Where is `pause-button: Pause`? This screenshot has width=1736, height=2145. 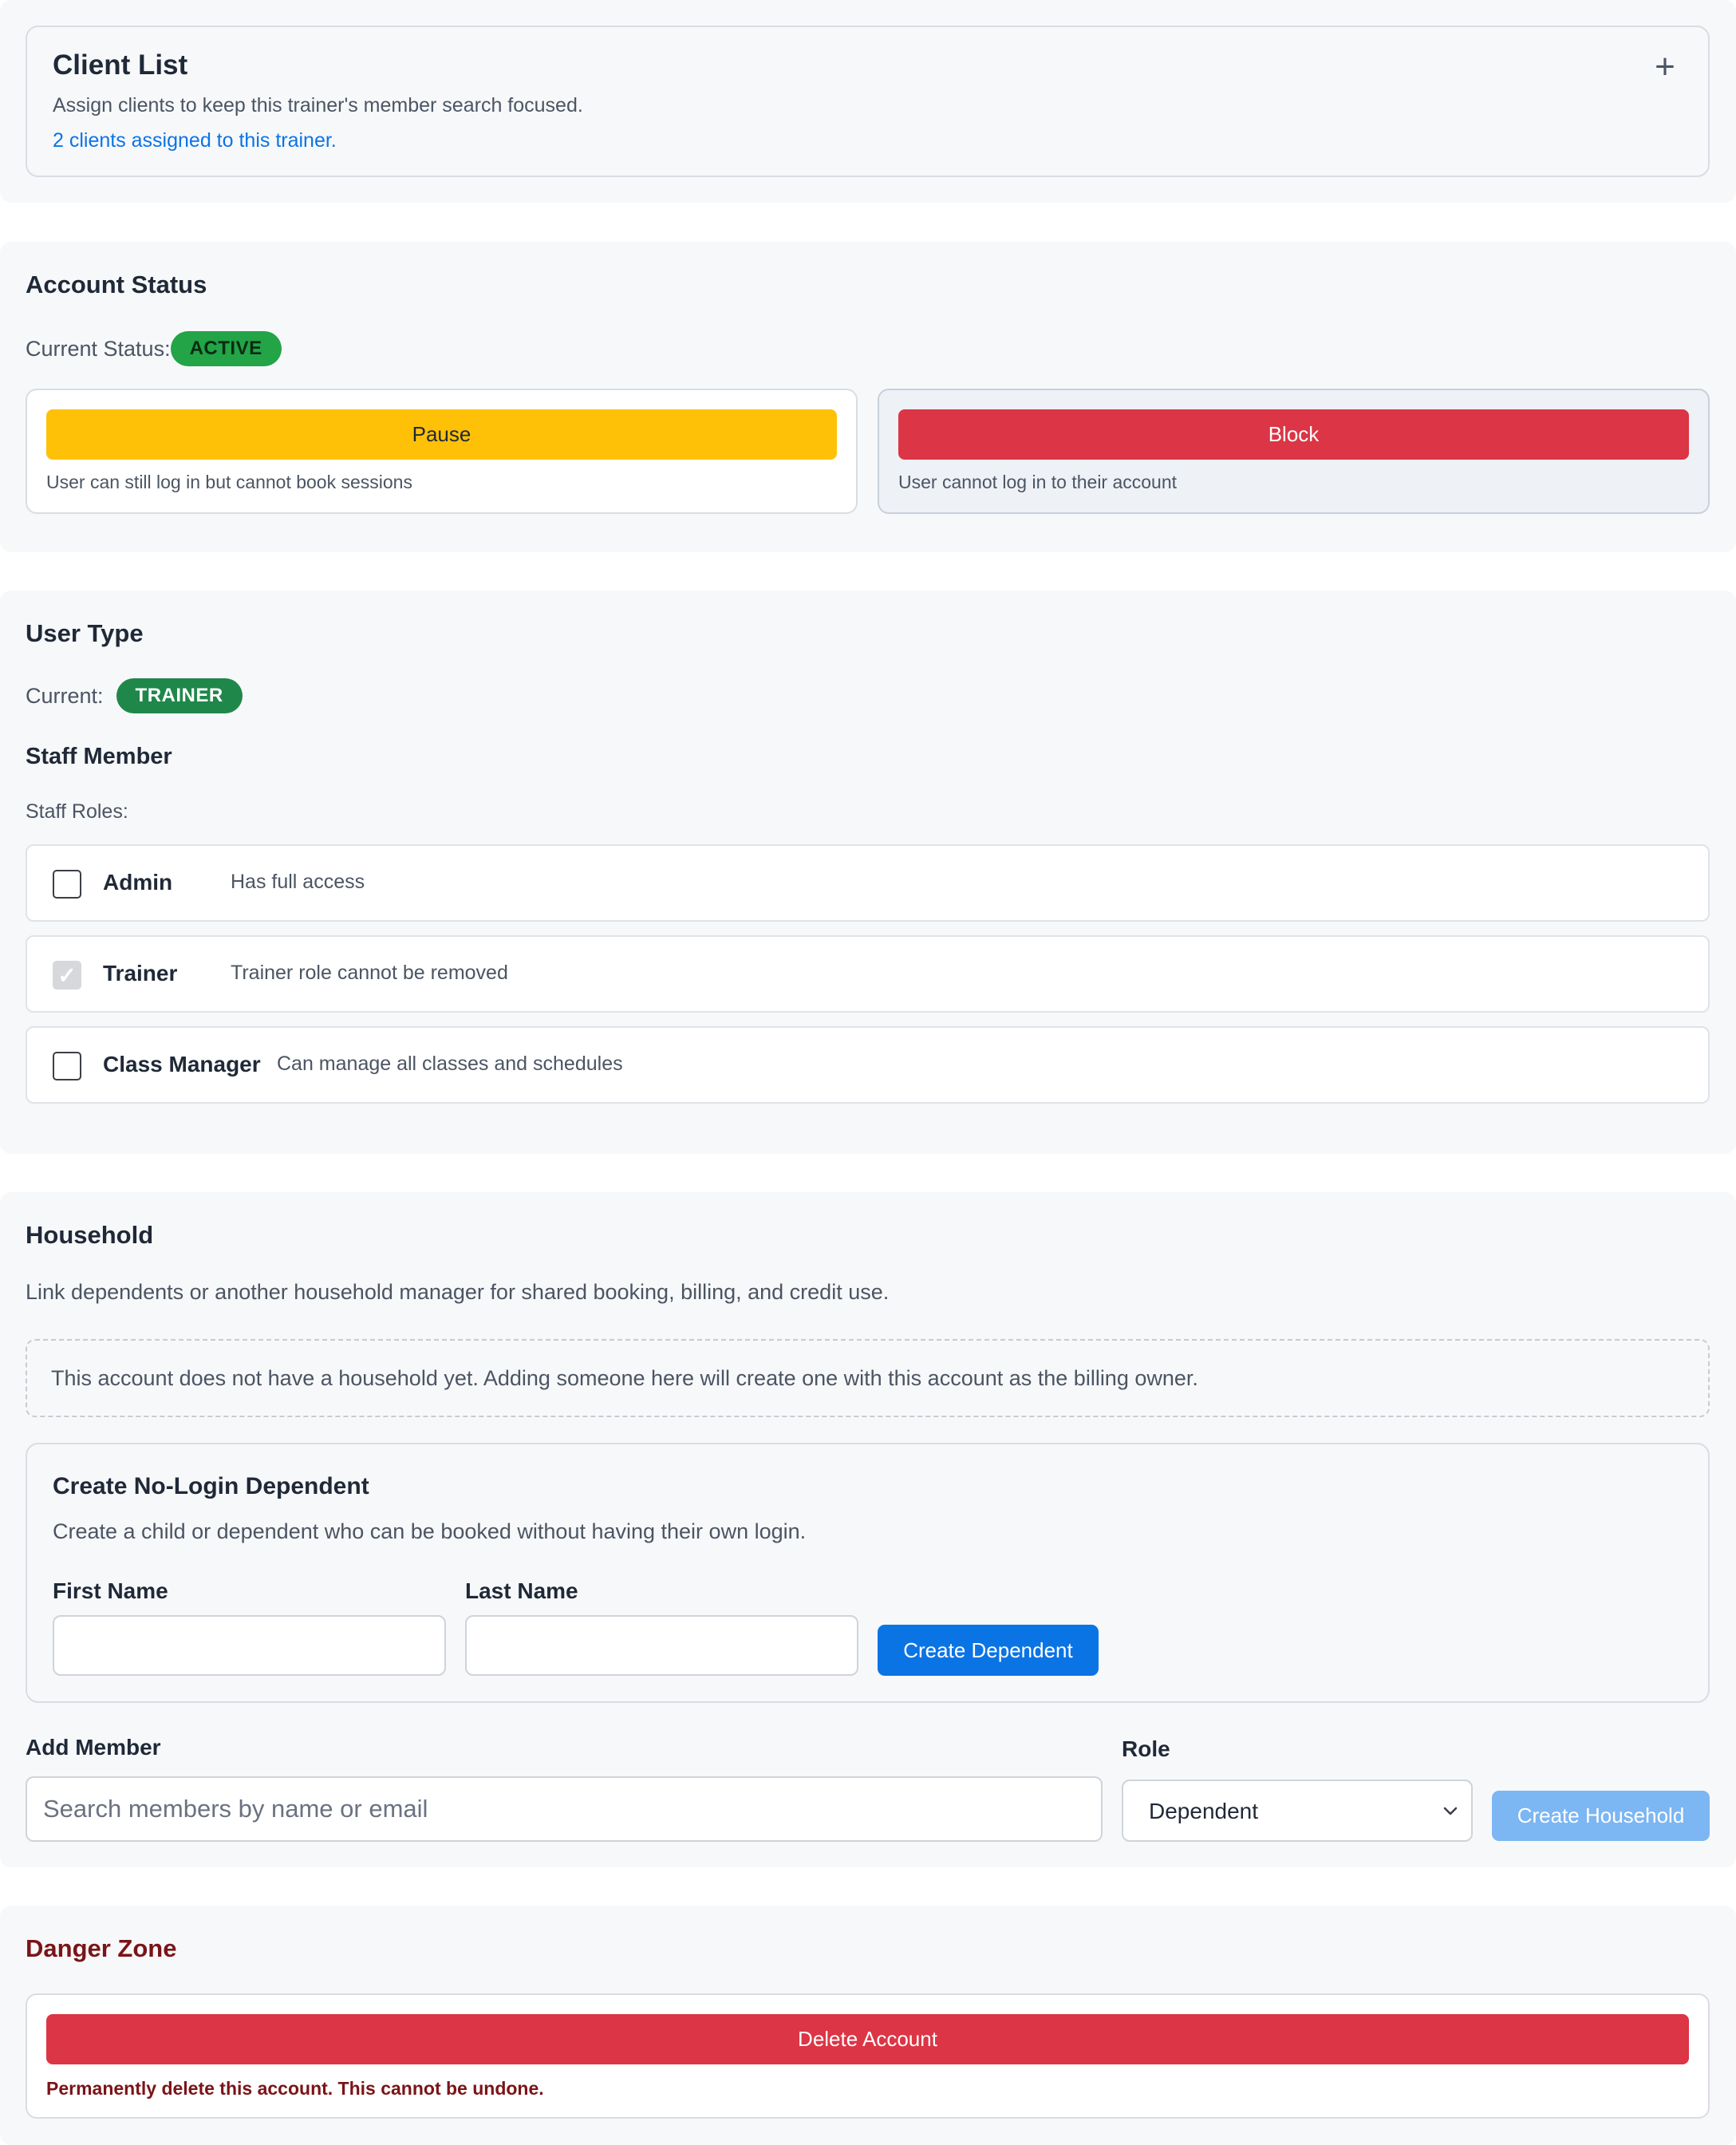
pause-button: Pause is located at coordinates (441, 434).